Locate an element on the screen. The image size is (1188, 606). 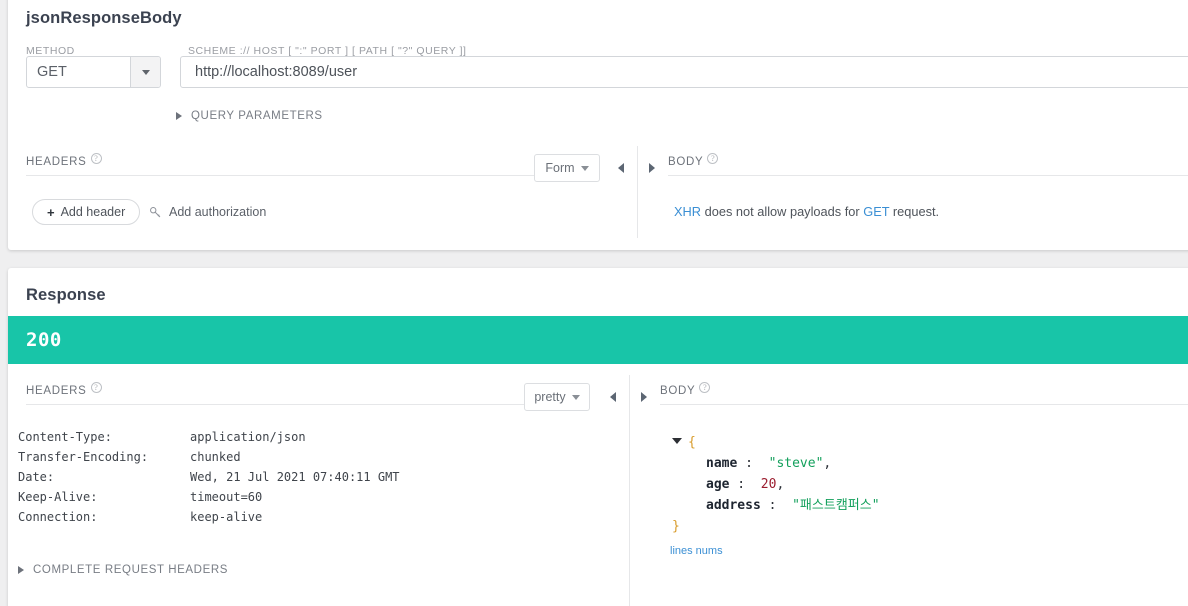
header-value: application/json is located at coordinates (248, 437).